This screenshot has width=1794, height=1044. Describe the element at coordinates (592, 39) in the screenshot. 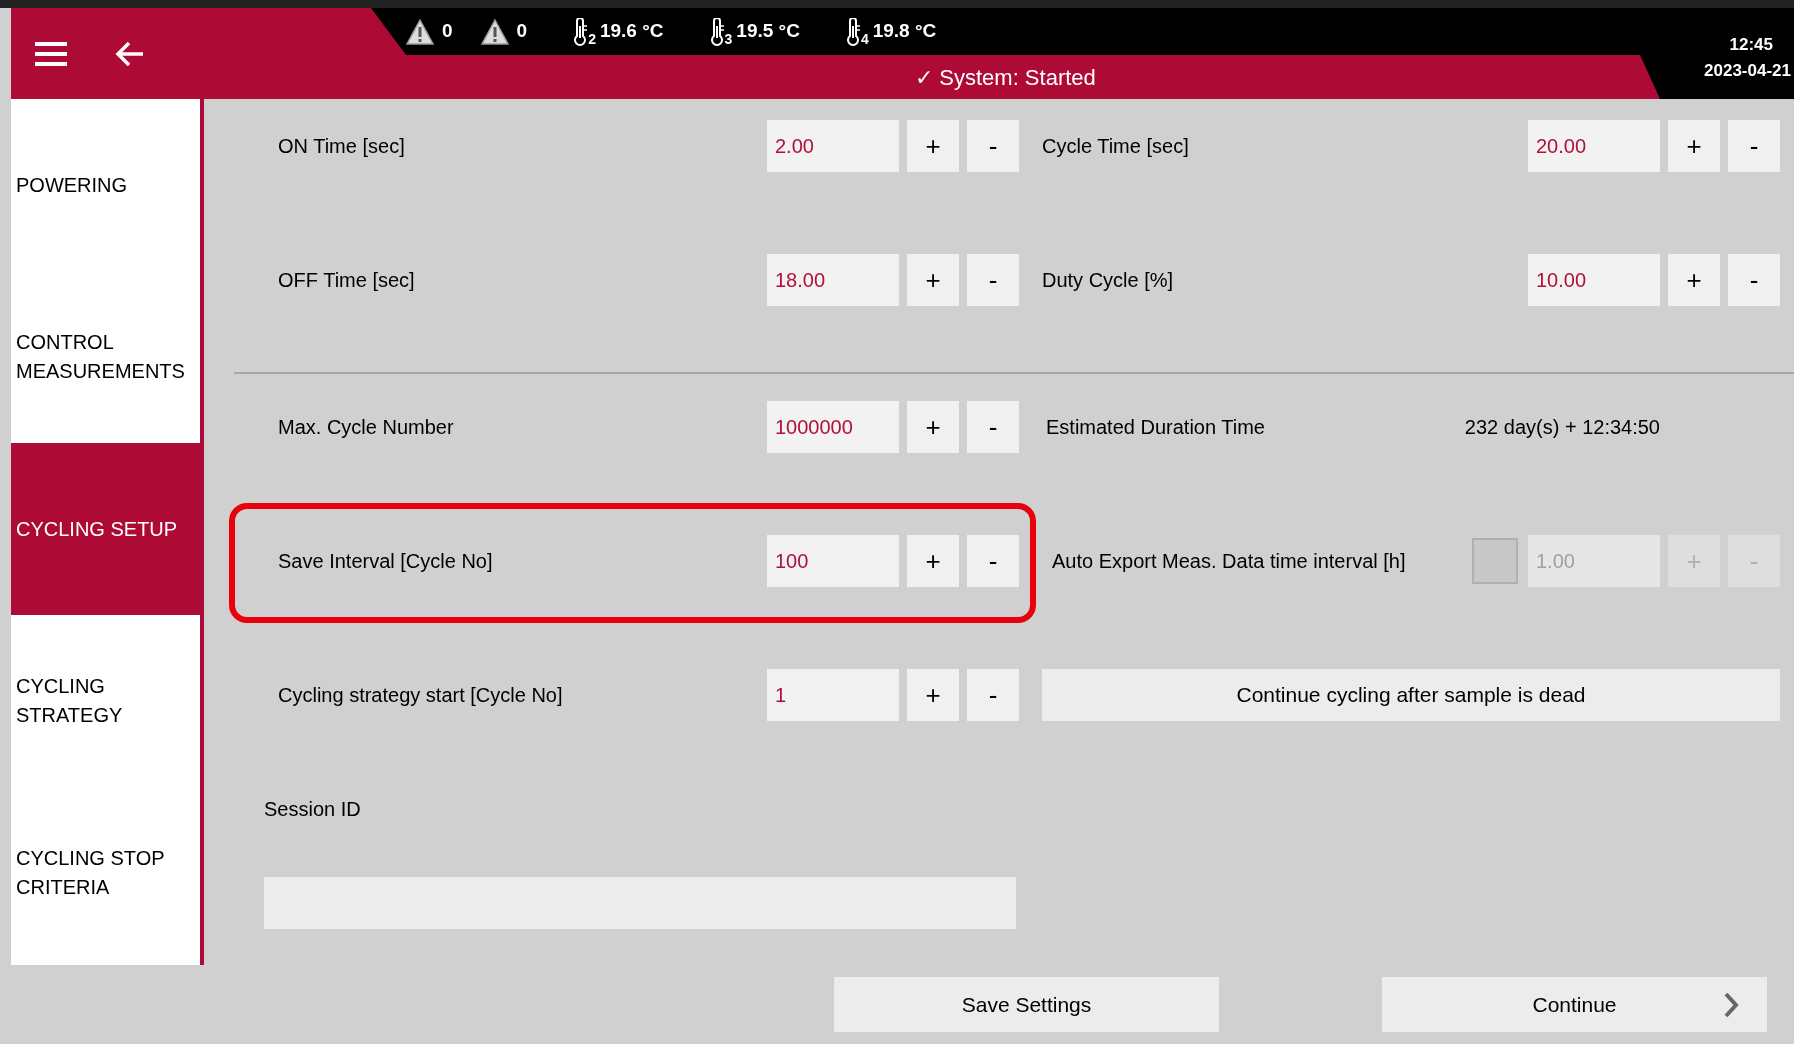

I see `sensor-number: 2` at that location.